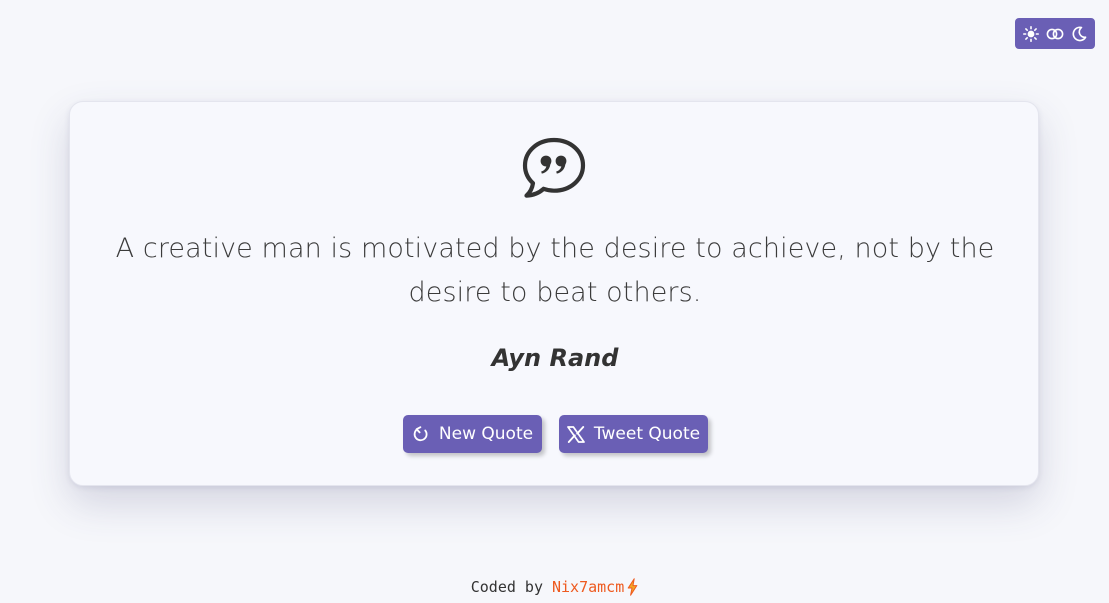 This screenshot has width=1109, height=603. Describe the element at coordinates (554, 168) in the screenshot. I see `quote-bubble-icon` at that location.